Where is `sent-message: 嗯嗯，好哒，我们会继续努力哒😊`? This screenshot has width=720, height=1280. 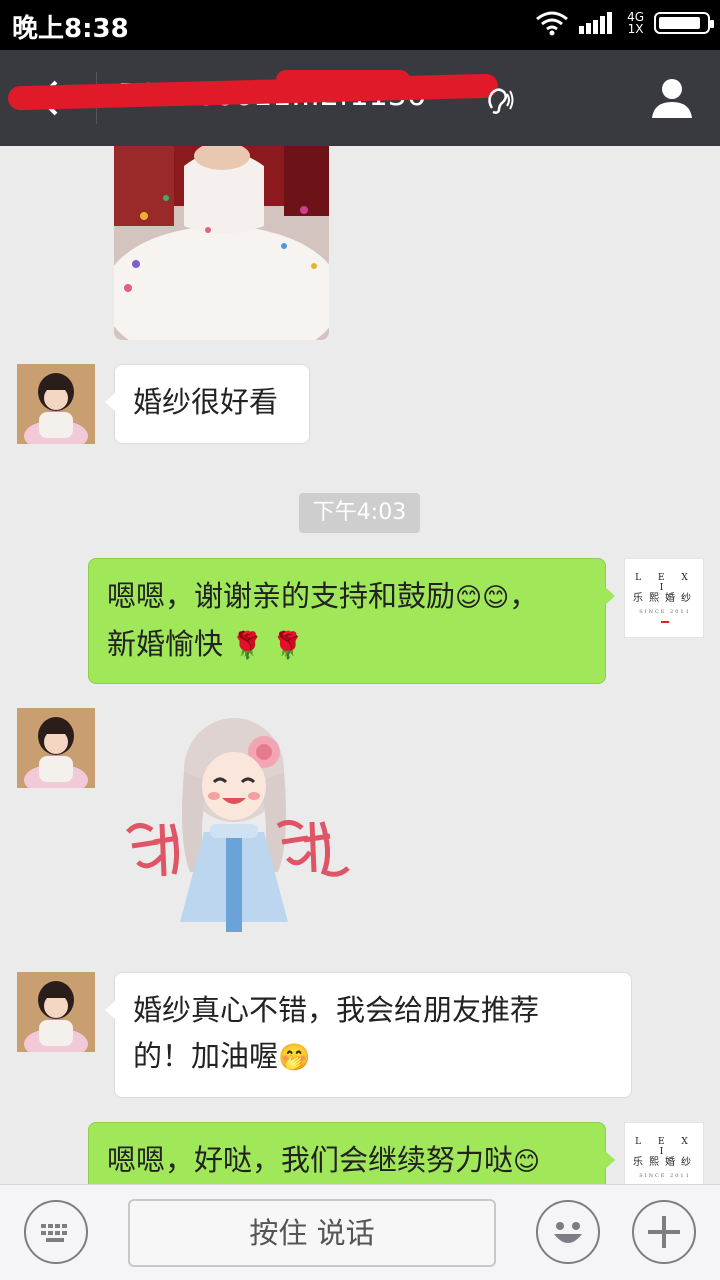 sent-message: 嗯嗯，好哒，我们会继续努力哒😊 is located at coordinates (351, 1153).